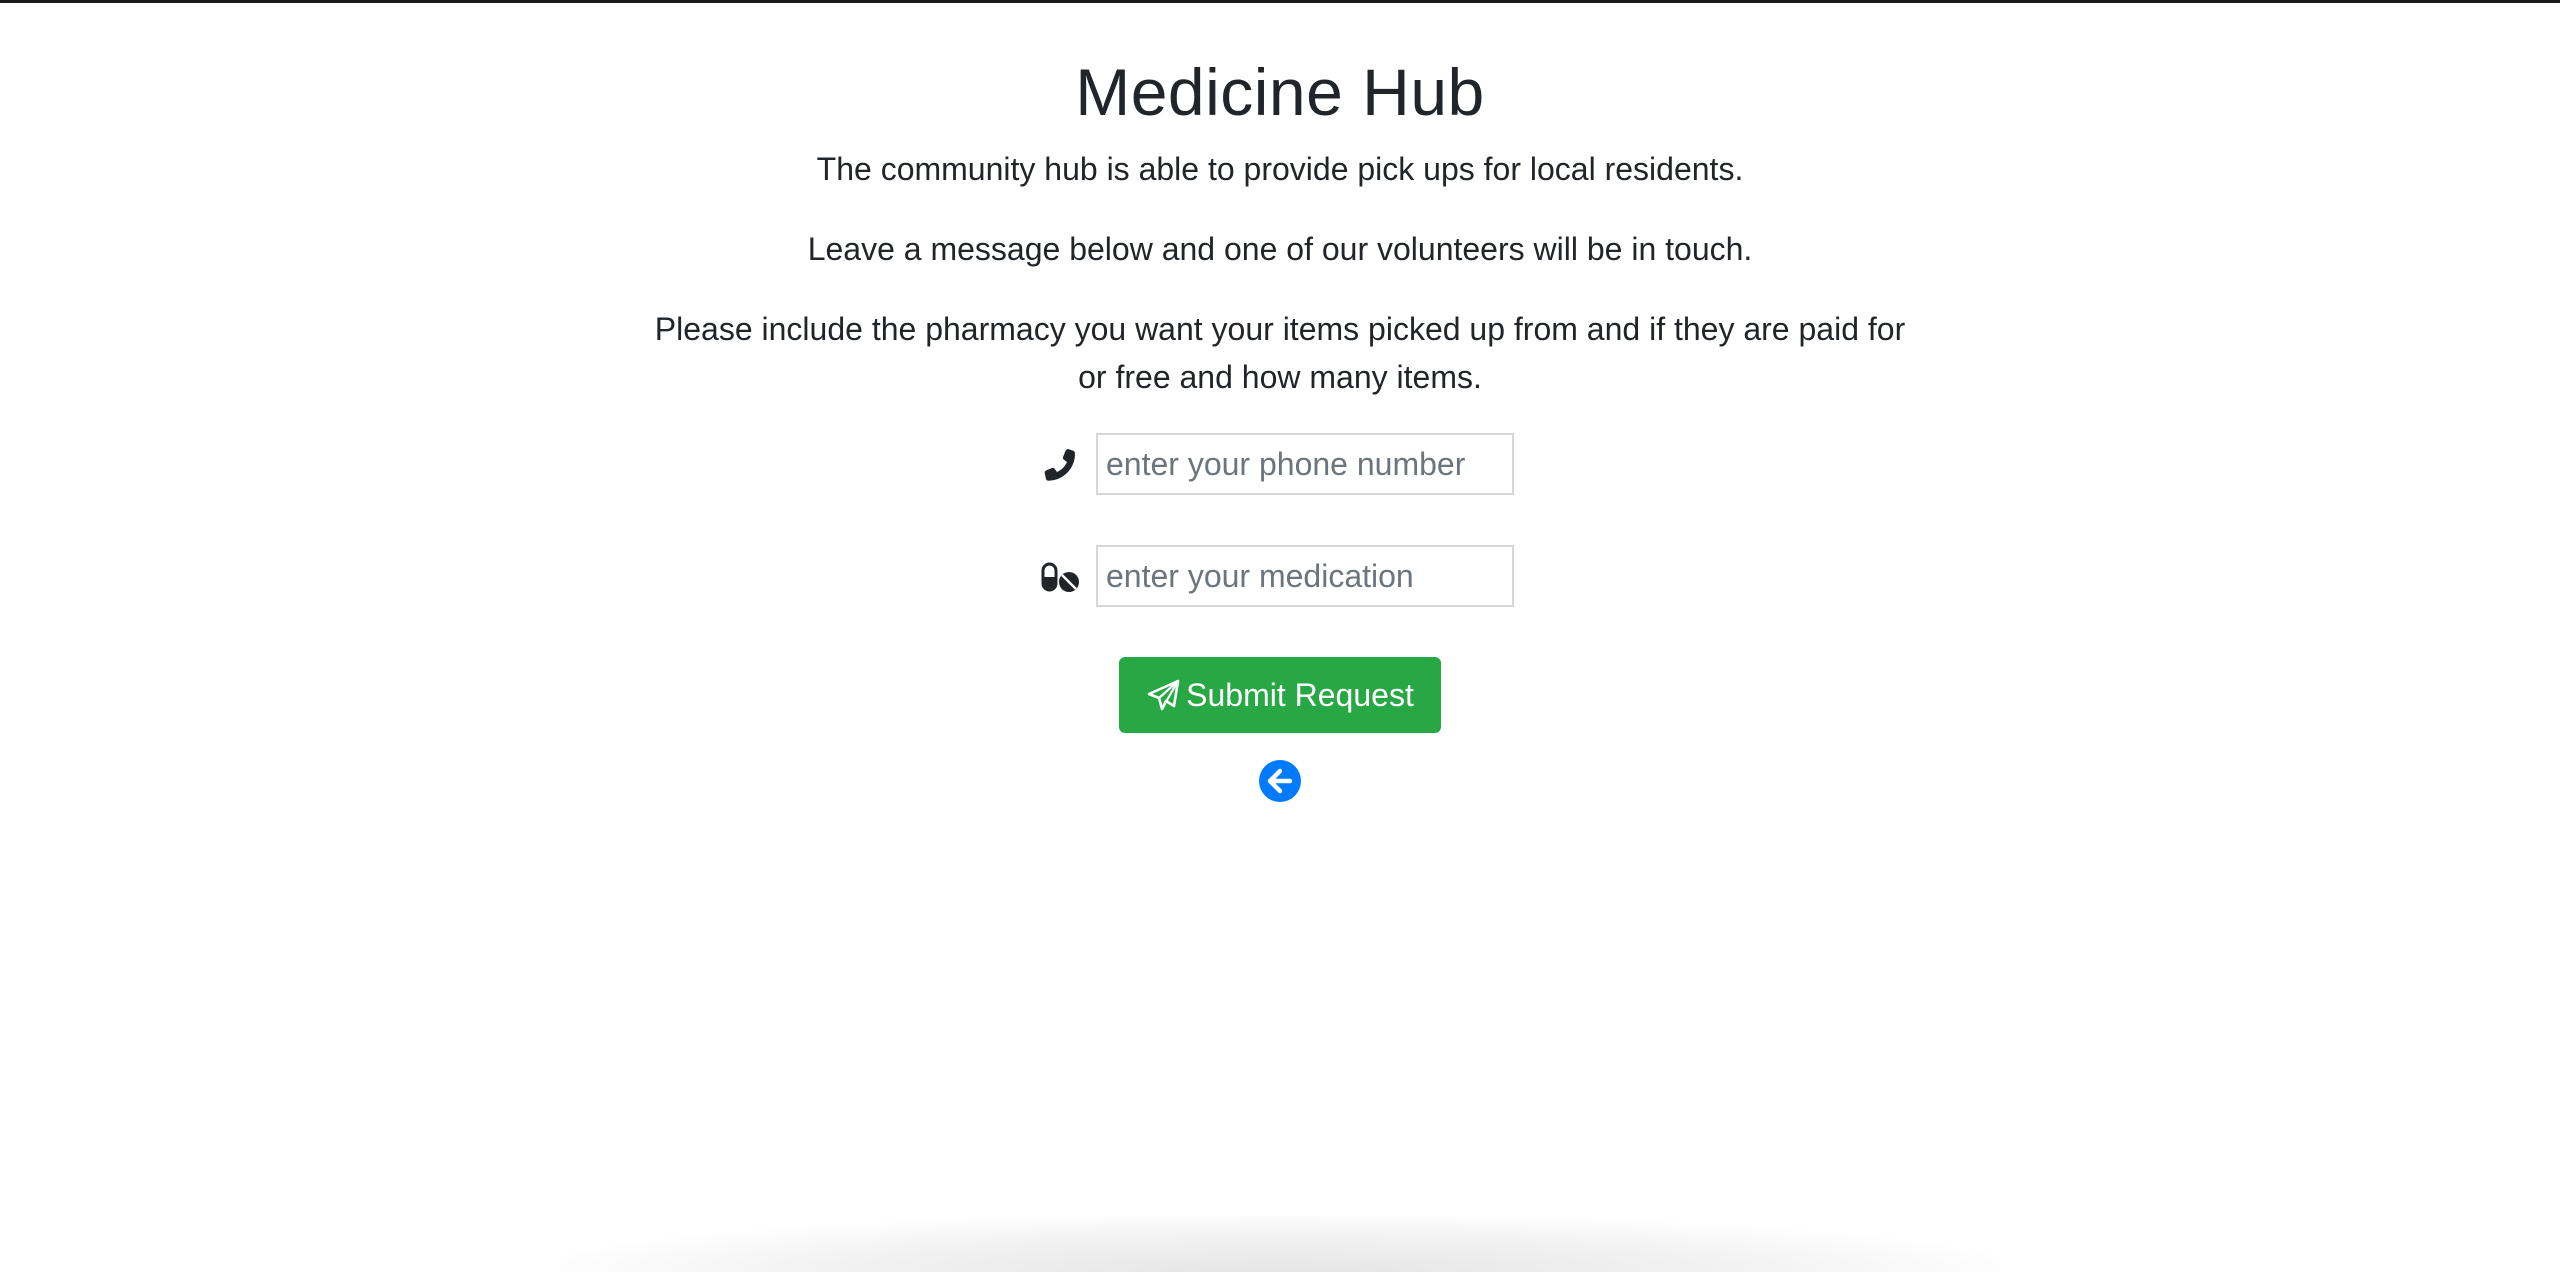  I want to click on paper-plane-icon, so click(1164, 695).